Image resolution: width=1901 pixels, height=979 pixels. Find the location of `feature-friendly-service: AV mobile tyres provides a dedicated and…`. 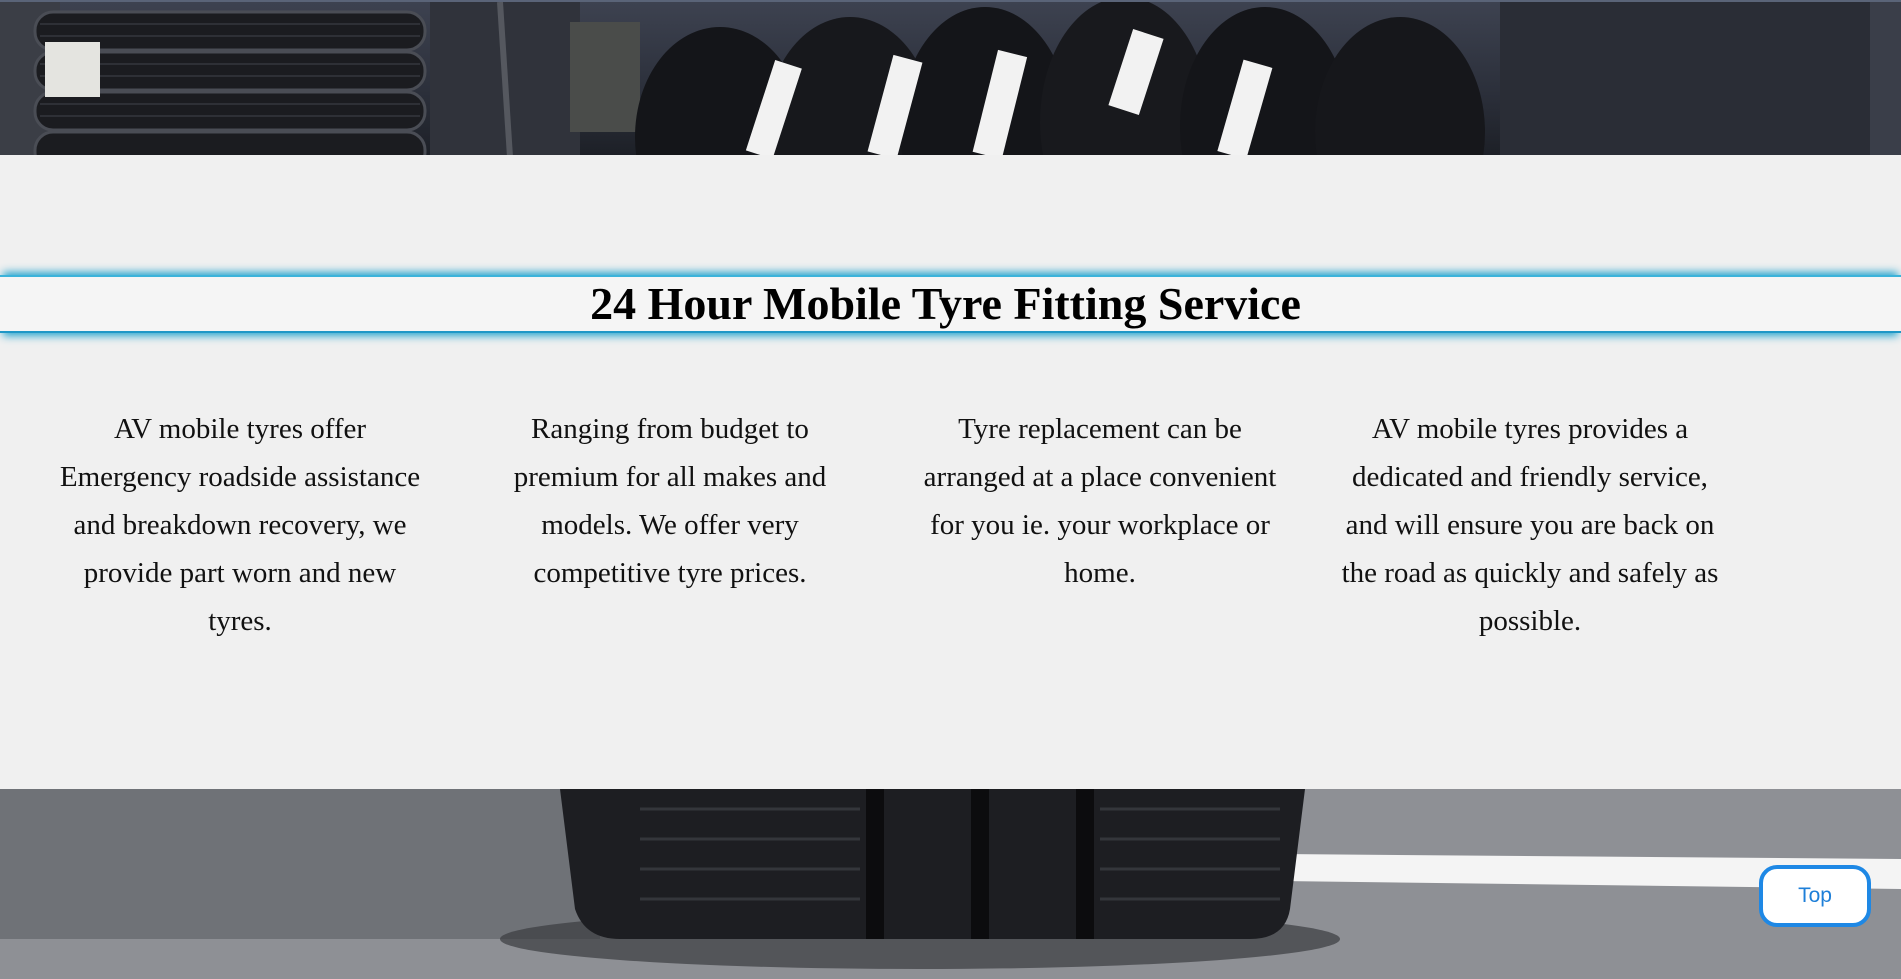

feature-friendly-service: AV mobile tyres provides a dedicated and… is located at coordinates (1530, 525).